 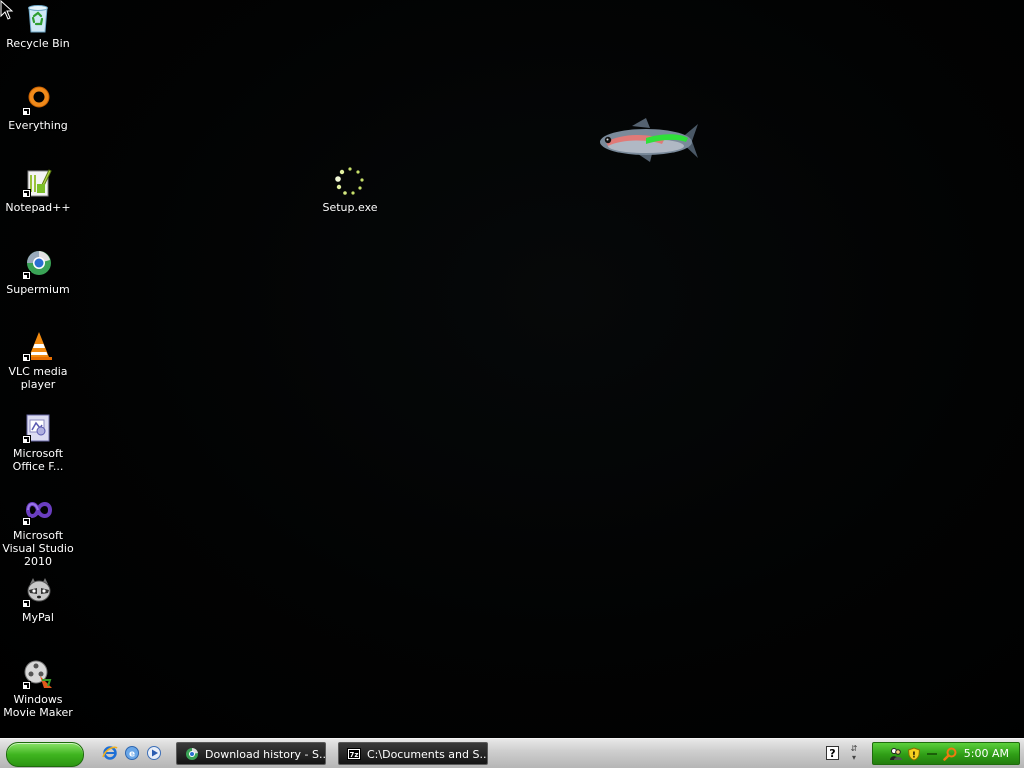 I want to click on system-clock: 5:00 AM, so click(x=986, y=753).